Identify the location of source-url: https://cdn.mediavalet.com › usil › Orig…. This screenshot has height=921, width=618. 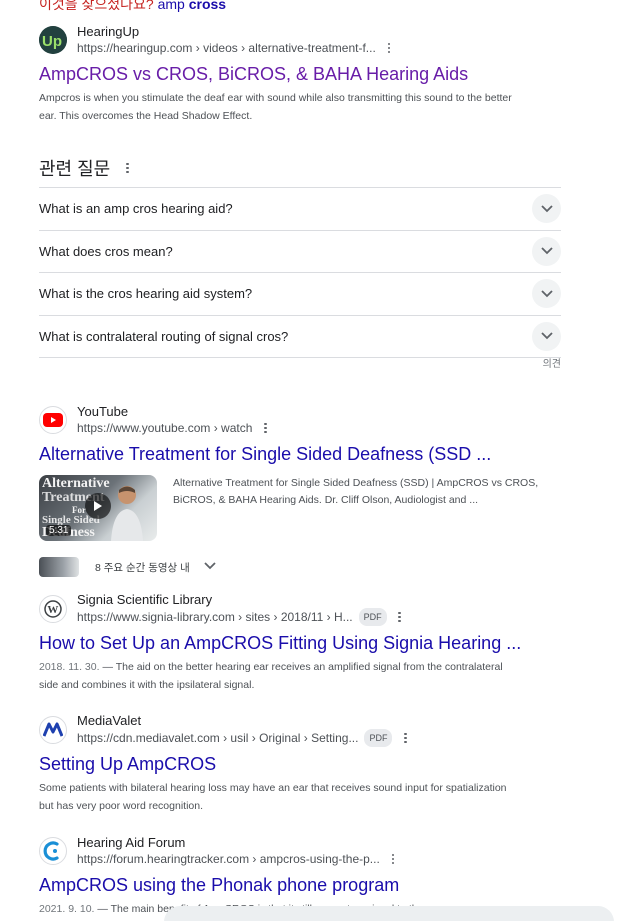
(242, 738).